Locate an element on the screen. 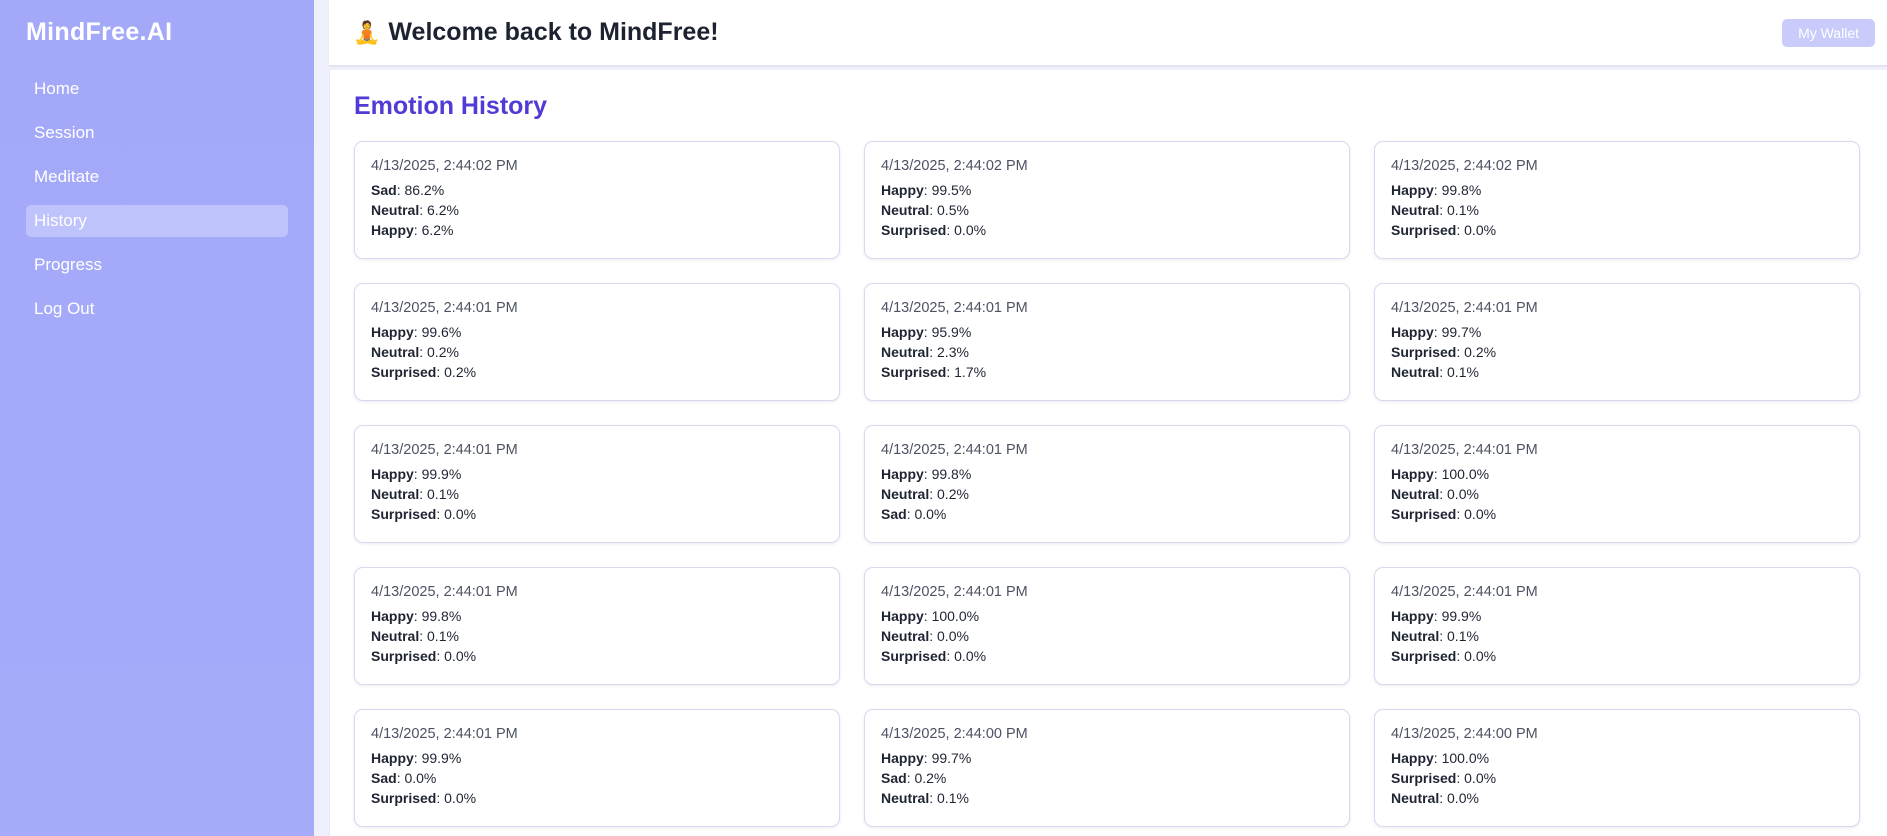 The width and height of the screenshot is (1887, 836). emotion-value: 99.8% is located at coordinates (951, 474).